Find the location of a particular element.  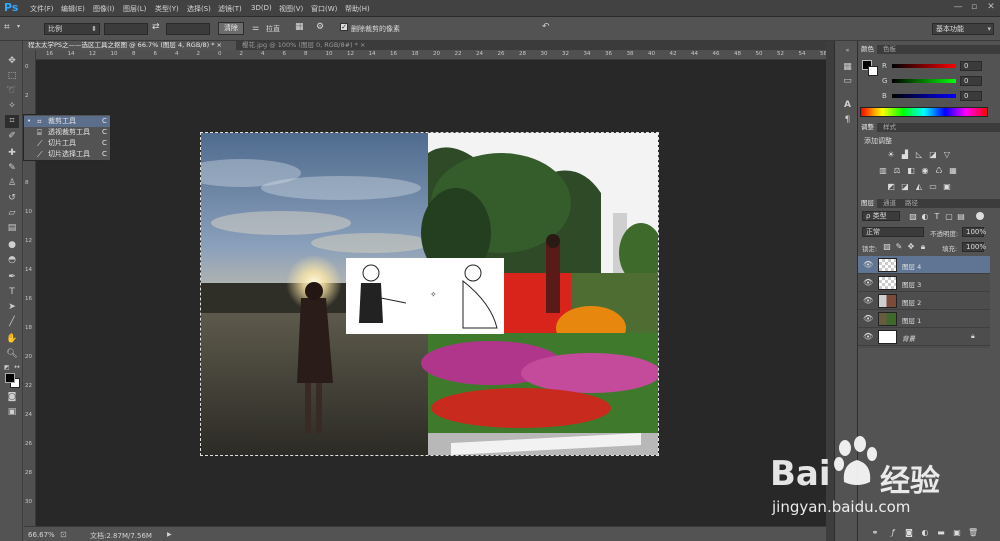

hue-saturation-icon: ▥ is located at coordinates (883, 170).